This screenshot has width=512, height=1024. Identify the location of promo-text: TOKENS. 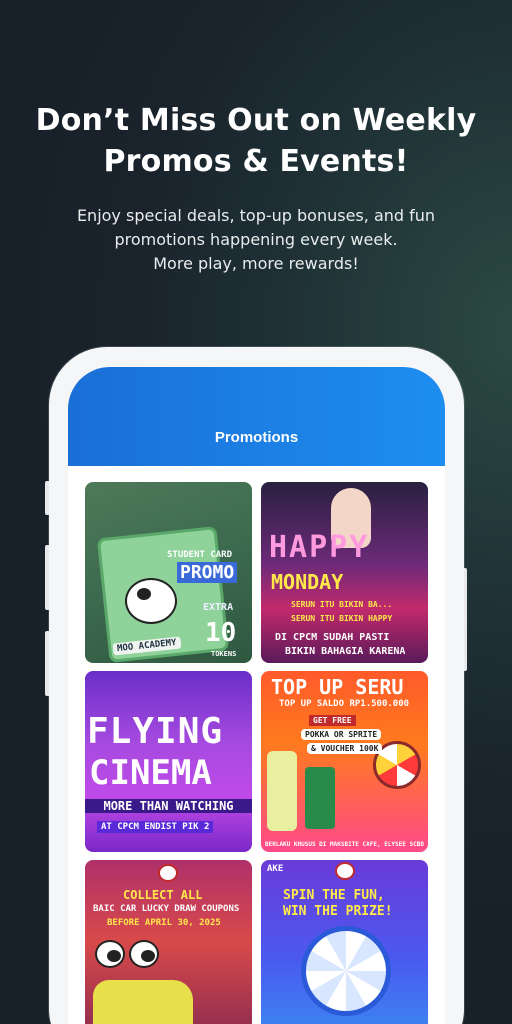
(224, 654).